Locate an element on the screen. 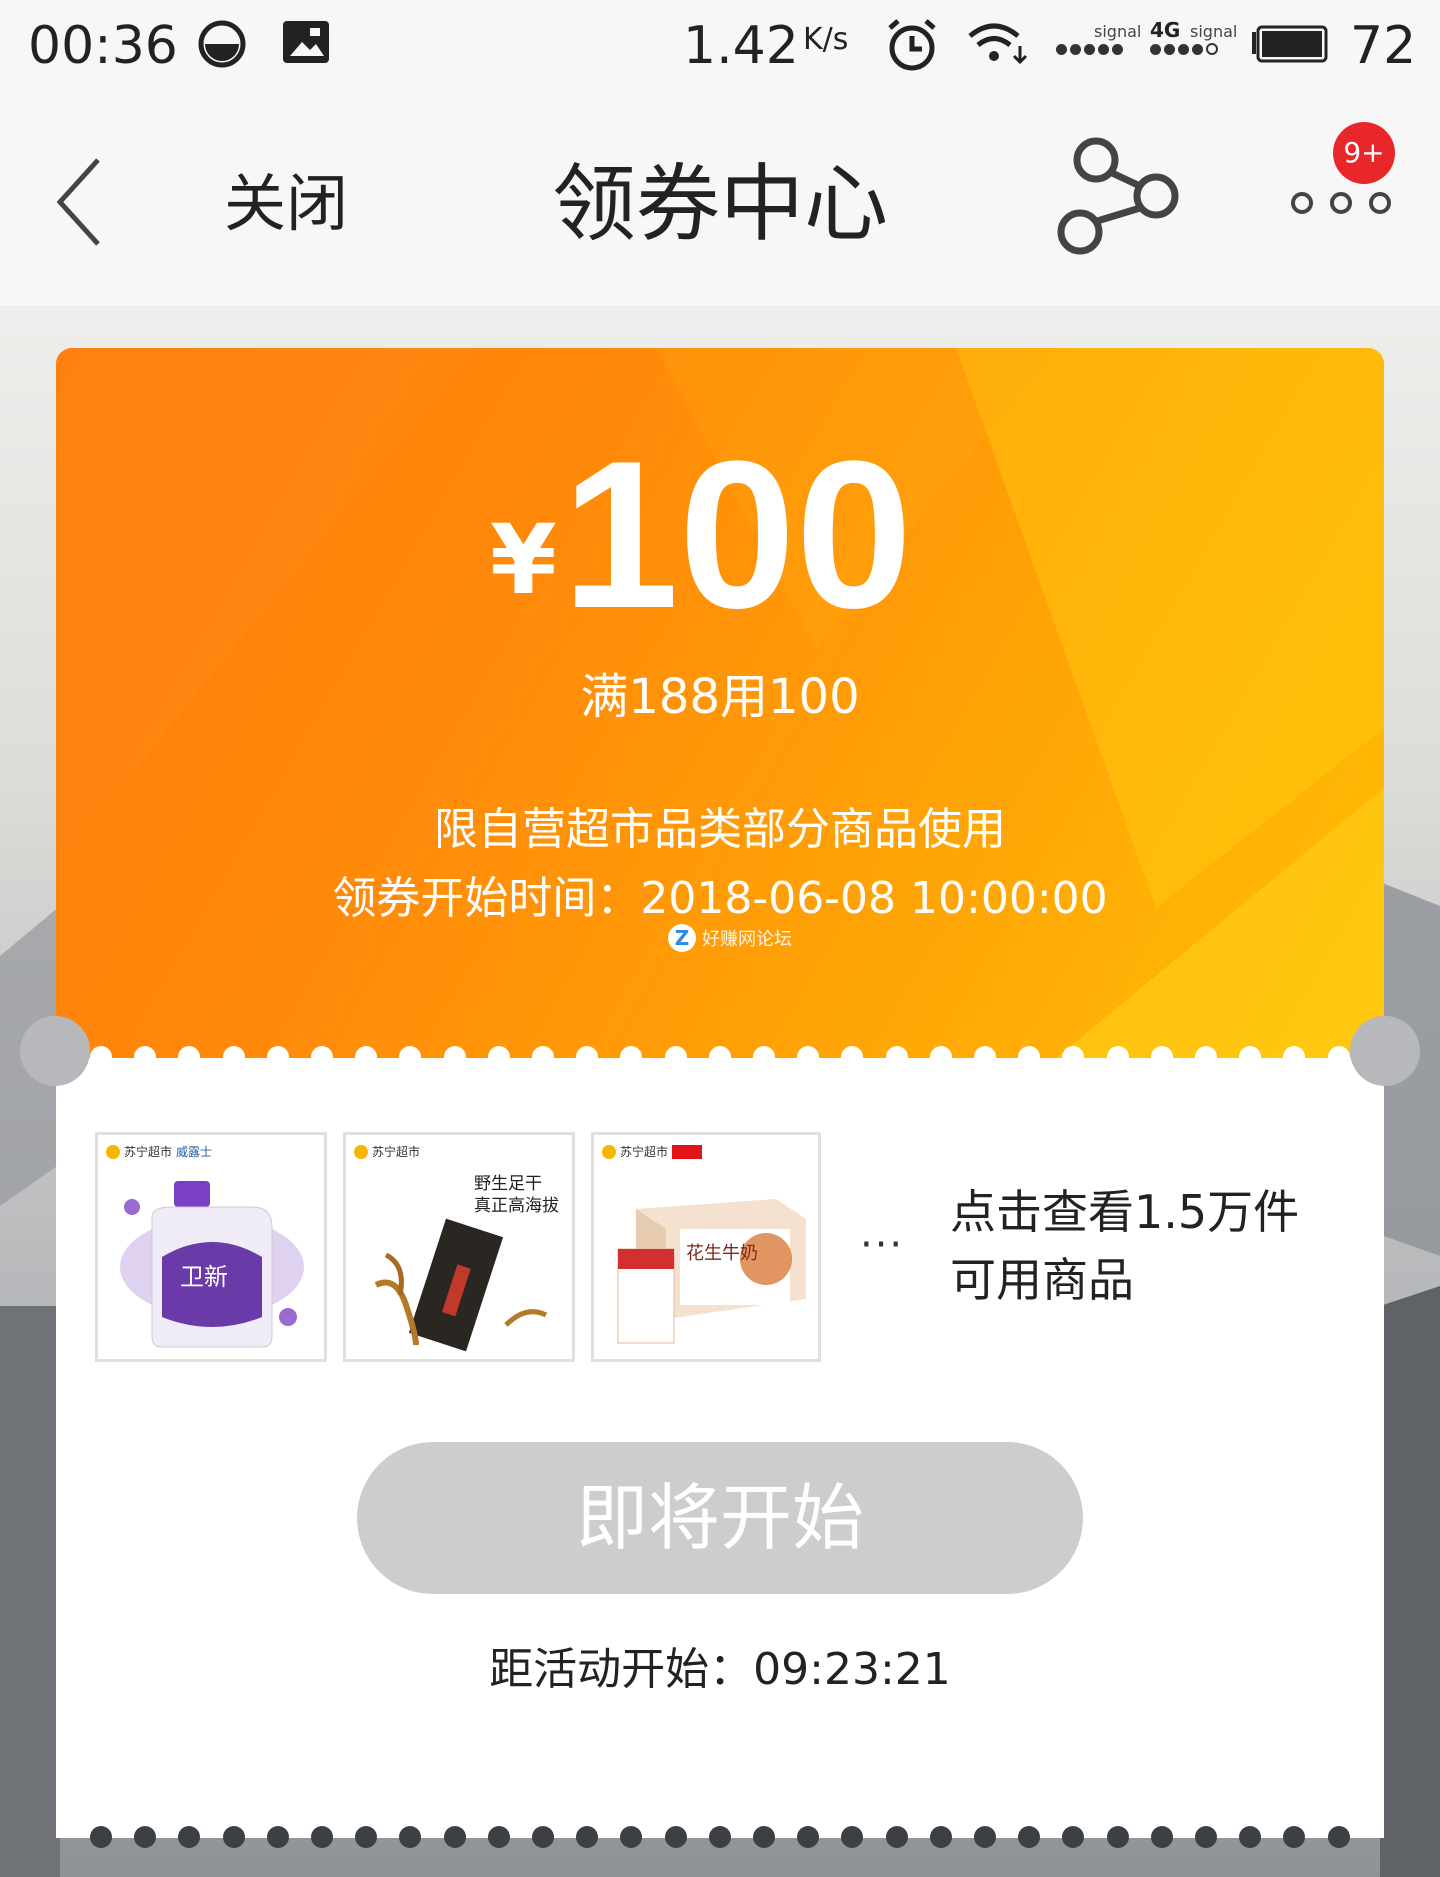  notification-badge: 9+ is located at coordinates (1364, 153).